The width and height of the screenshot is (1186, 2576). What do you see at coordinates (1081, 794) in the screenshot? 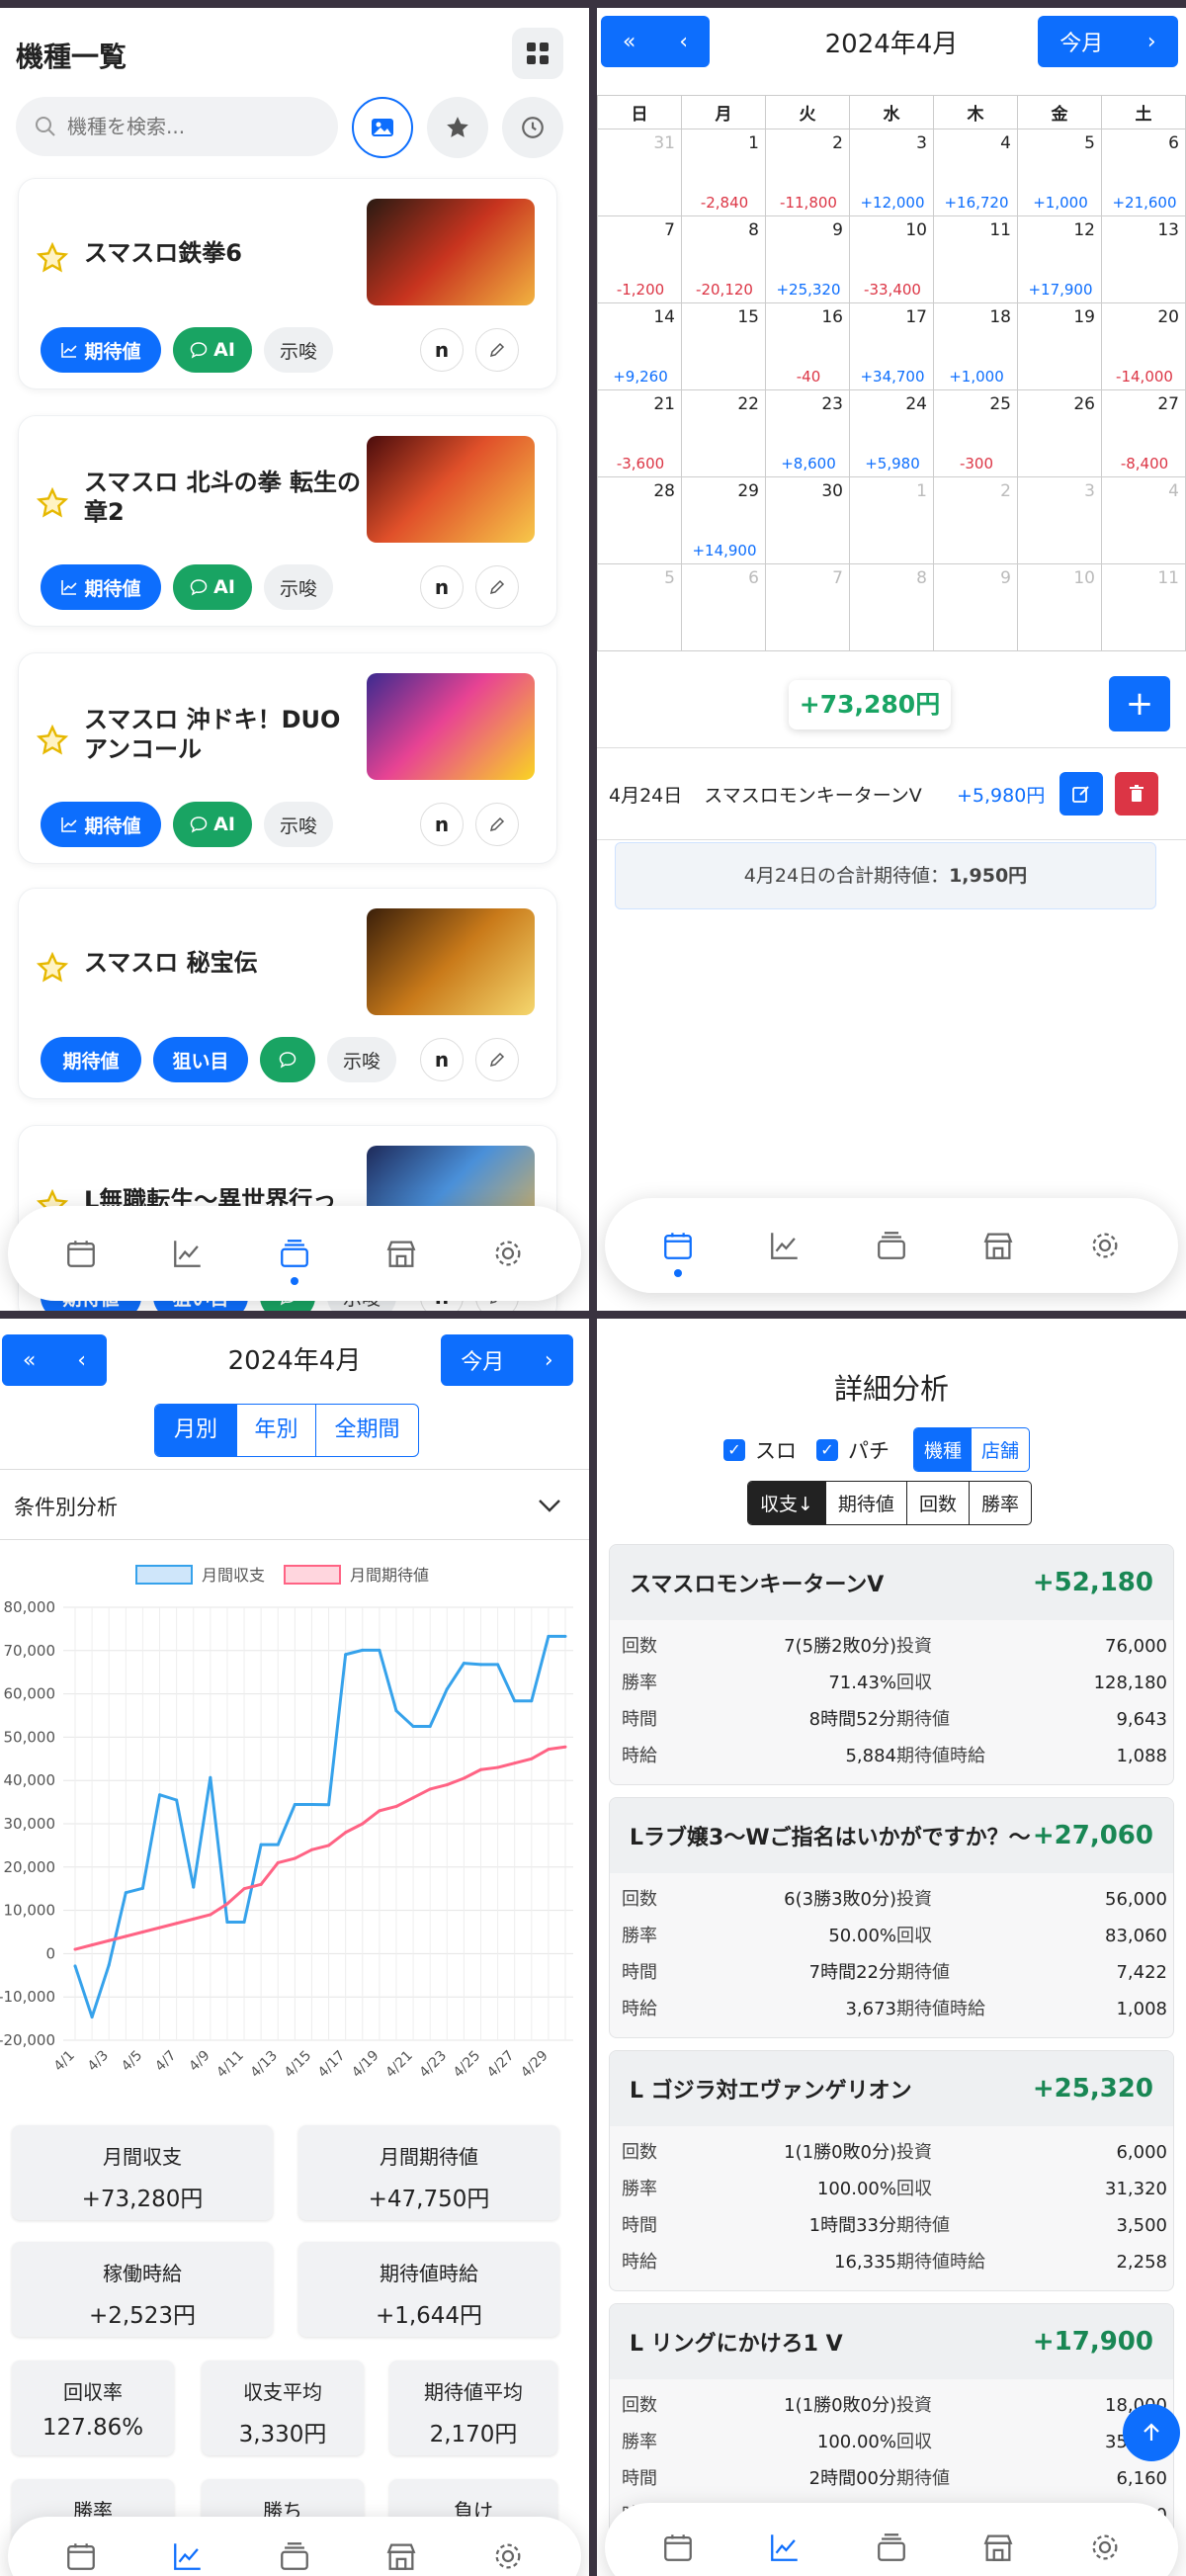
I see `edit-record-button` at bounding box center [1081, 794].